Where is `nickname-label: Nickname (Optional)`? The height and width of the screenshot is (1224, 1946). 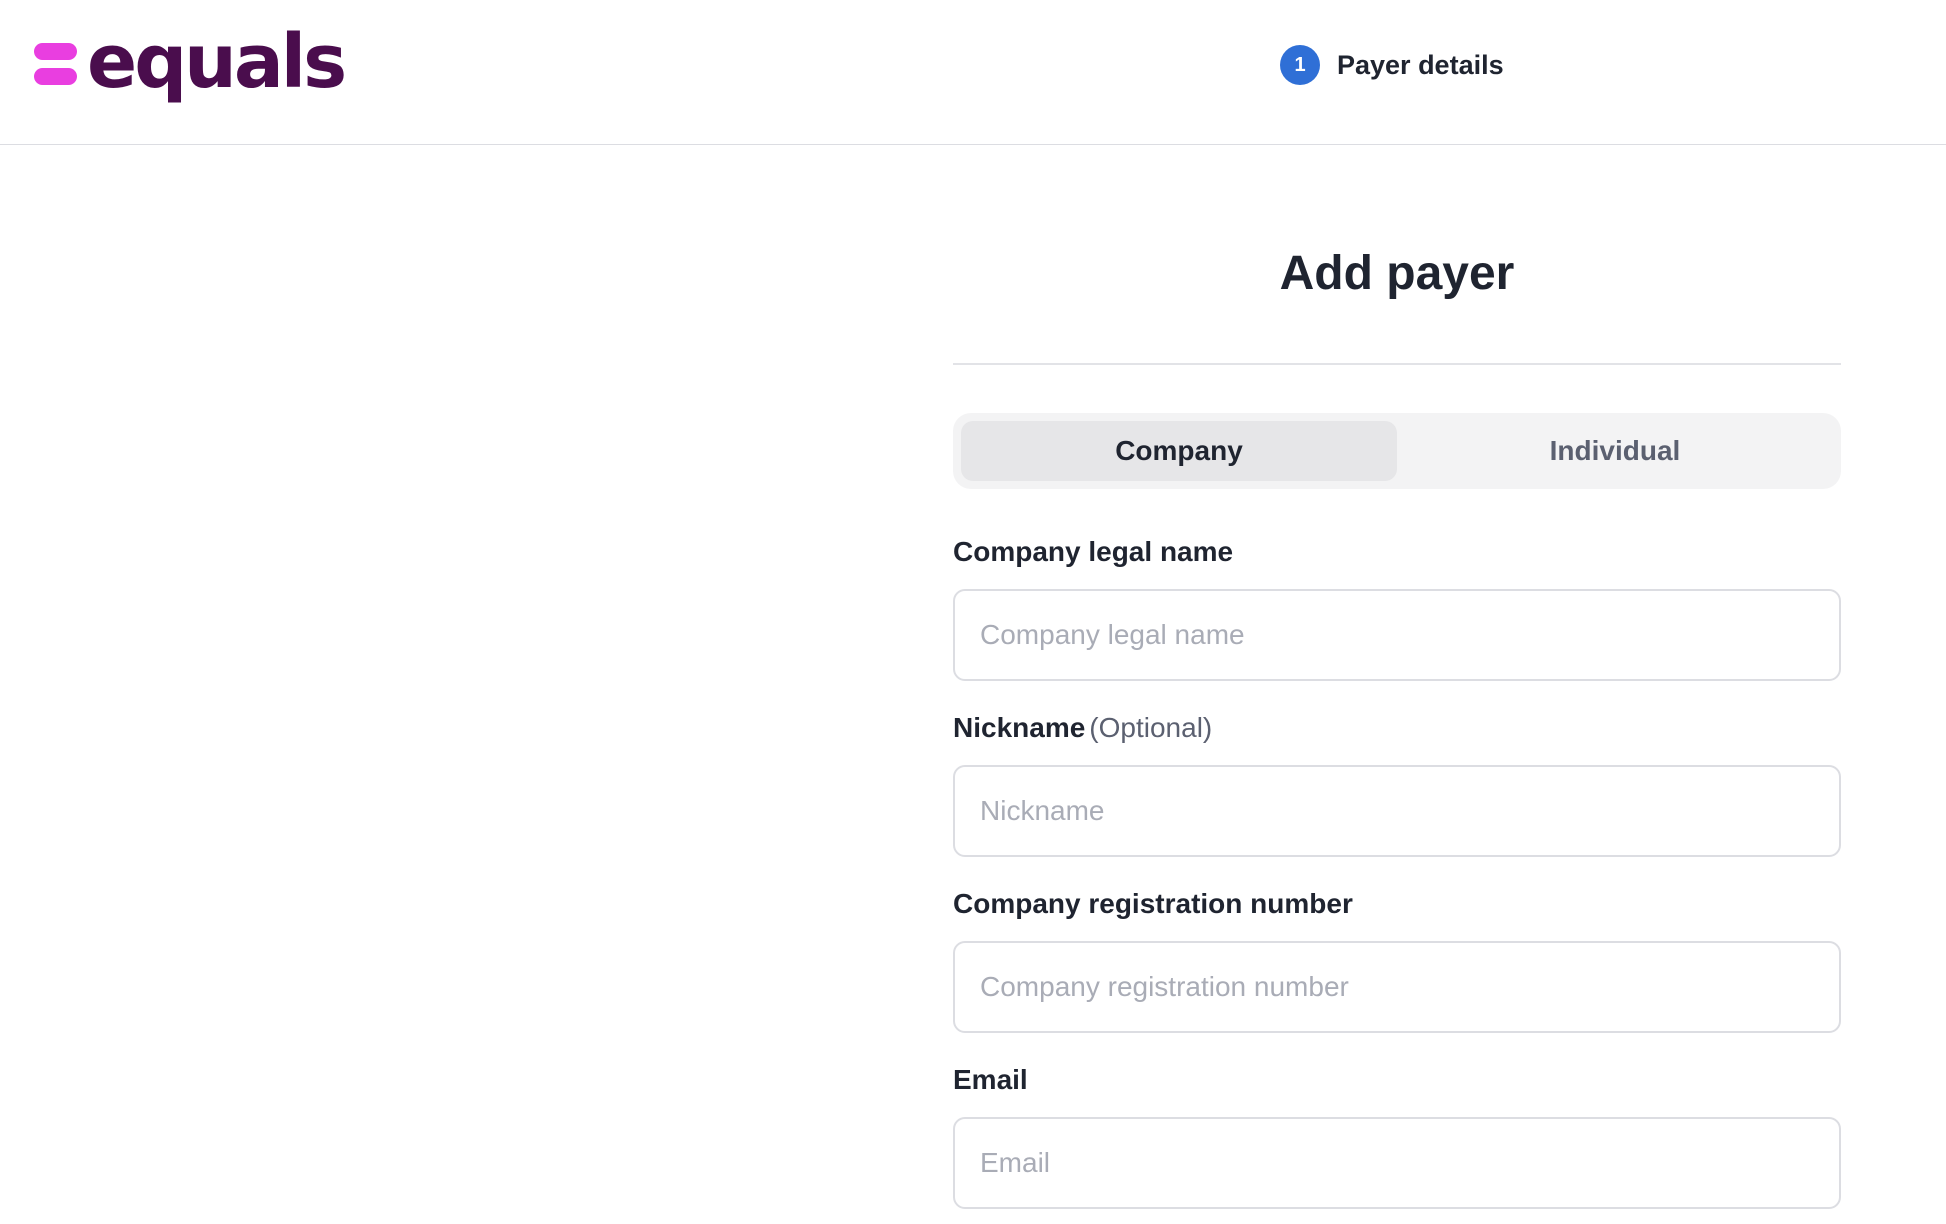 nickname-label: Nickname (Optional) is located at coordinates (1082, 728).